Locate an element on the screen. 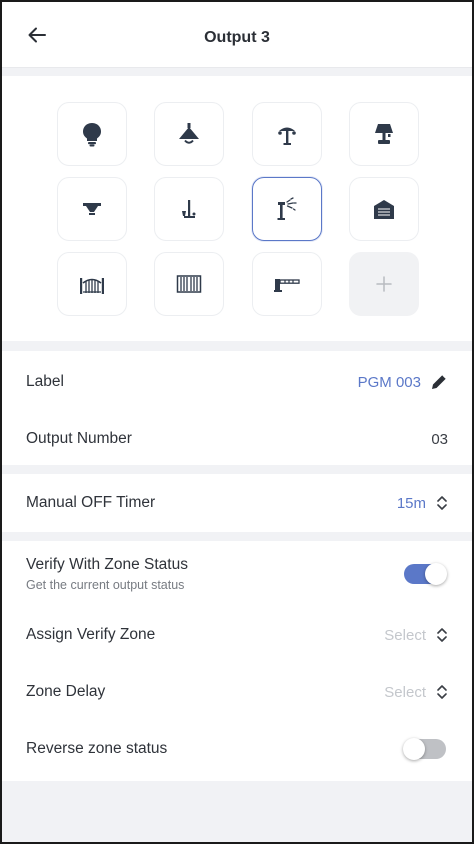  barrier-icon is located at coordinates (287, 285).